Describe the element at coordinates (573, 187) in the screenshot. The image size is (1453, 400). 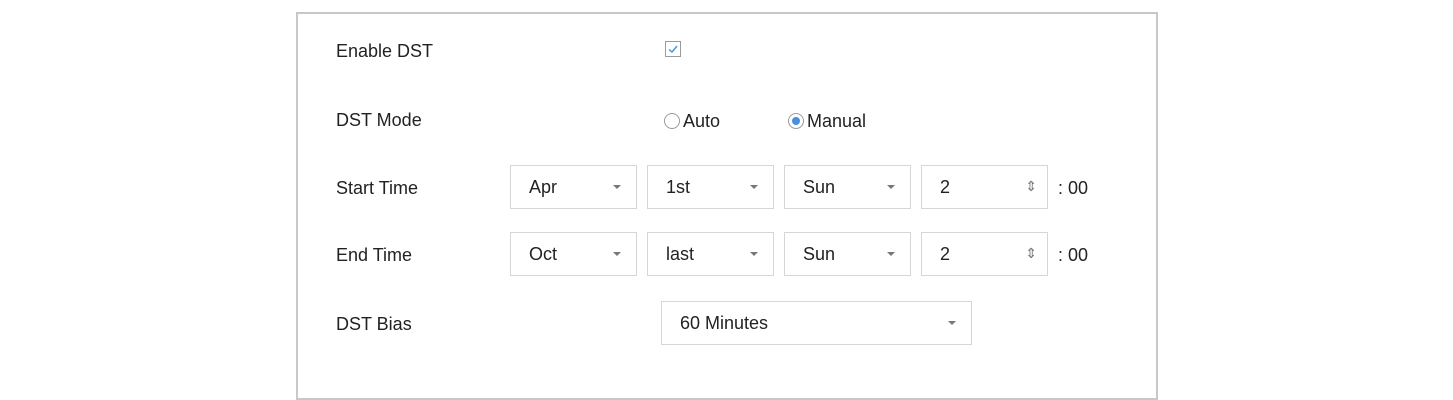
I see `start-month-select: Apr` at that location.